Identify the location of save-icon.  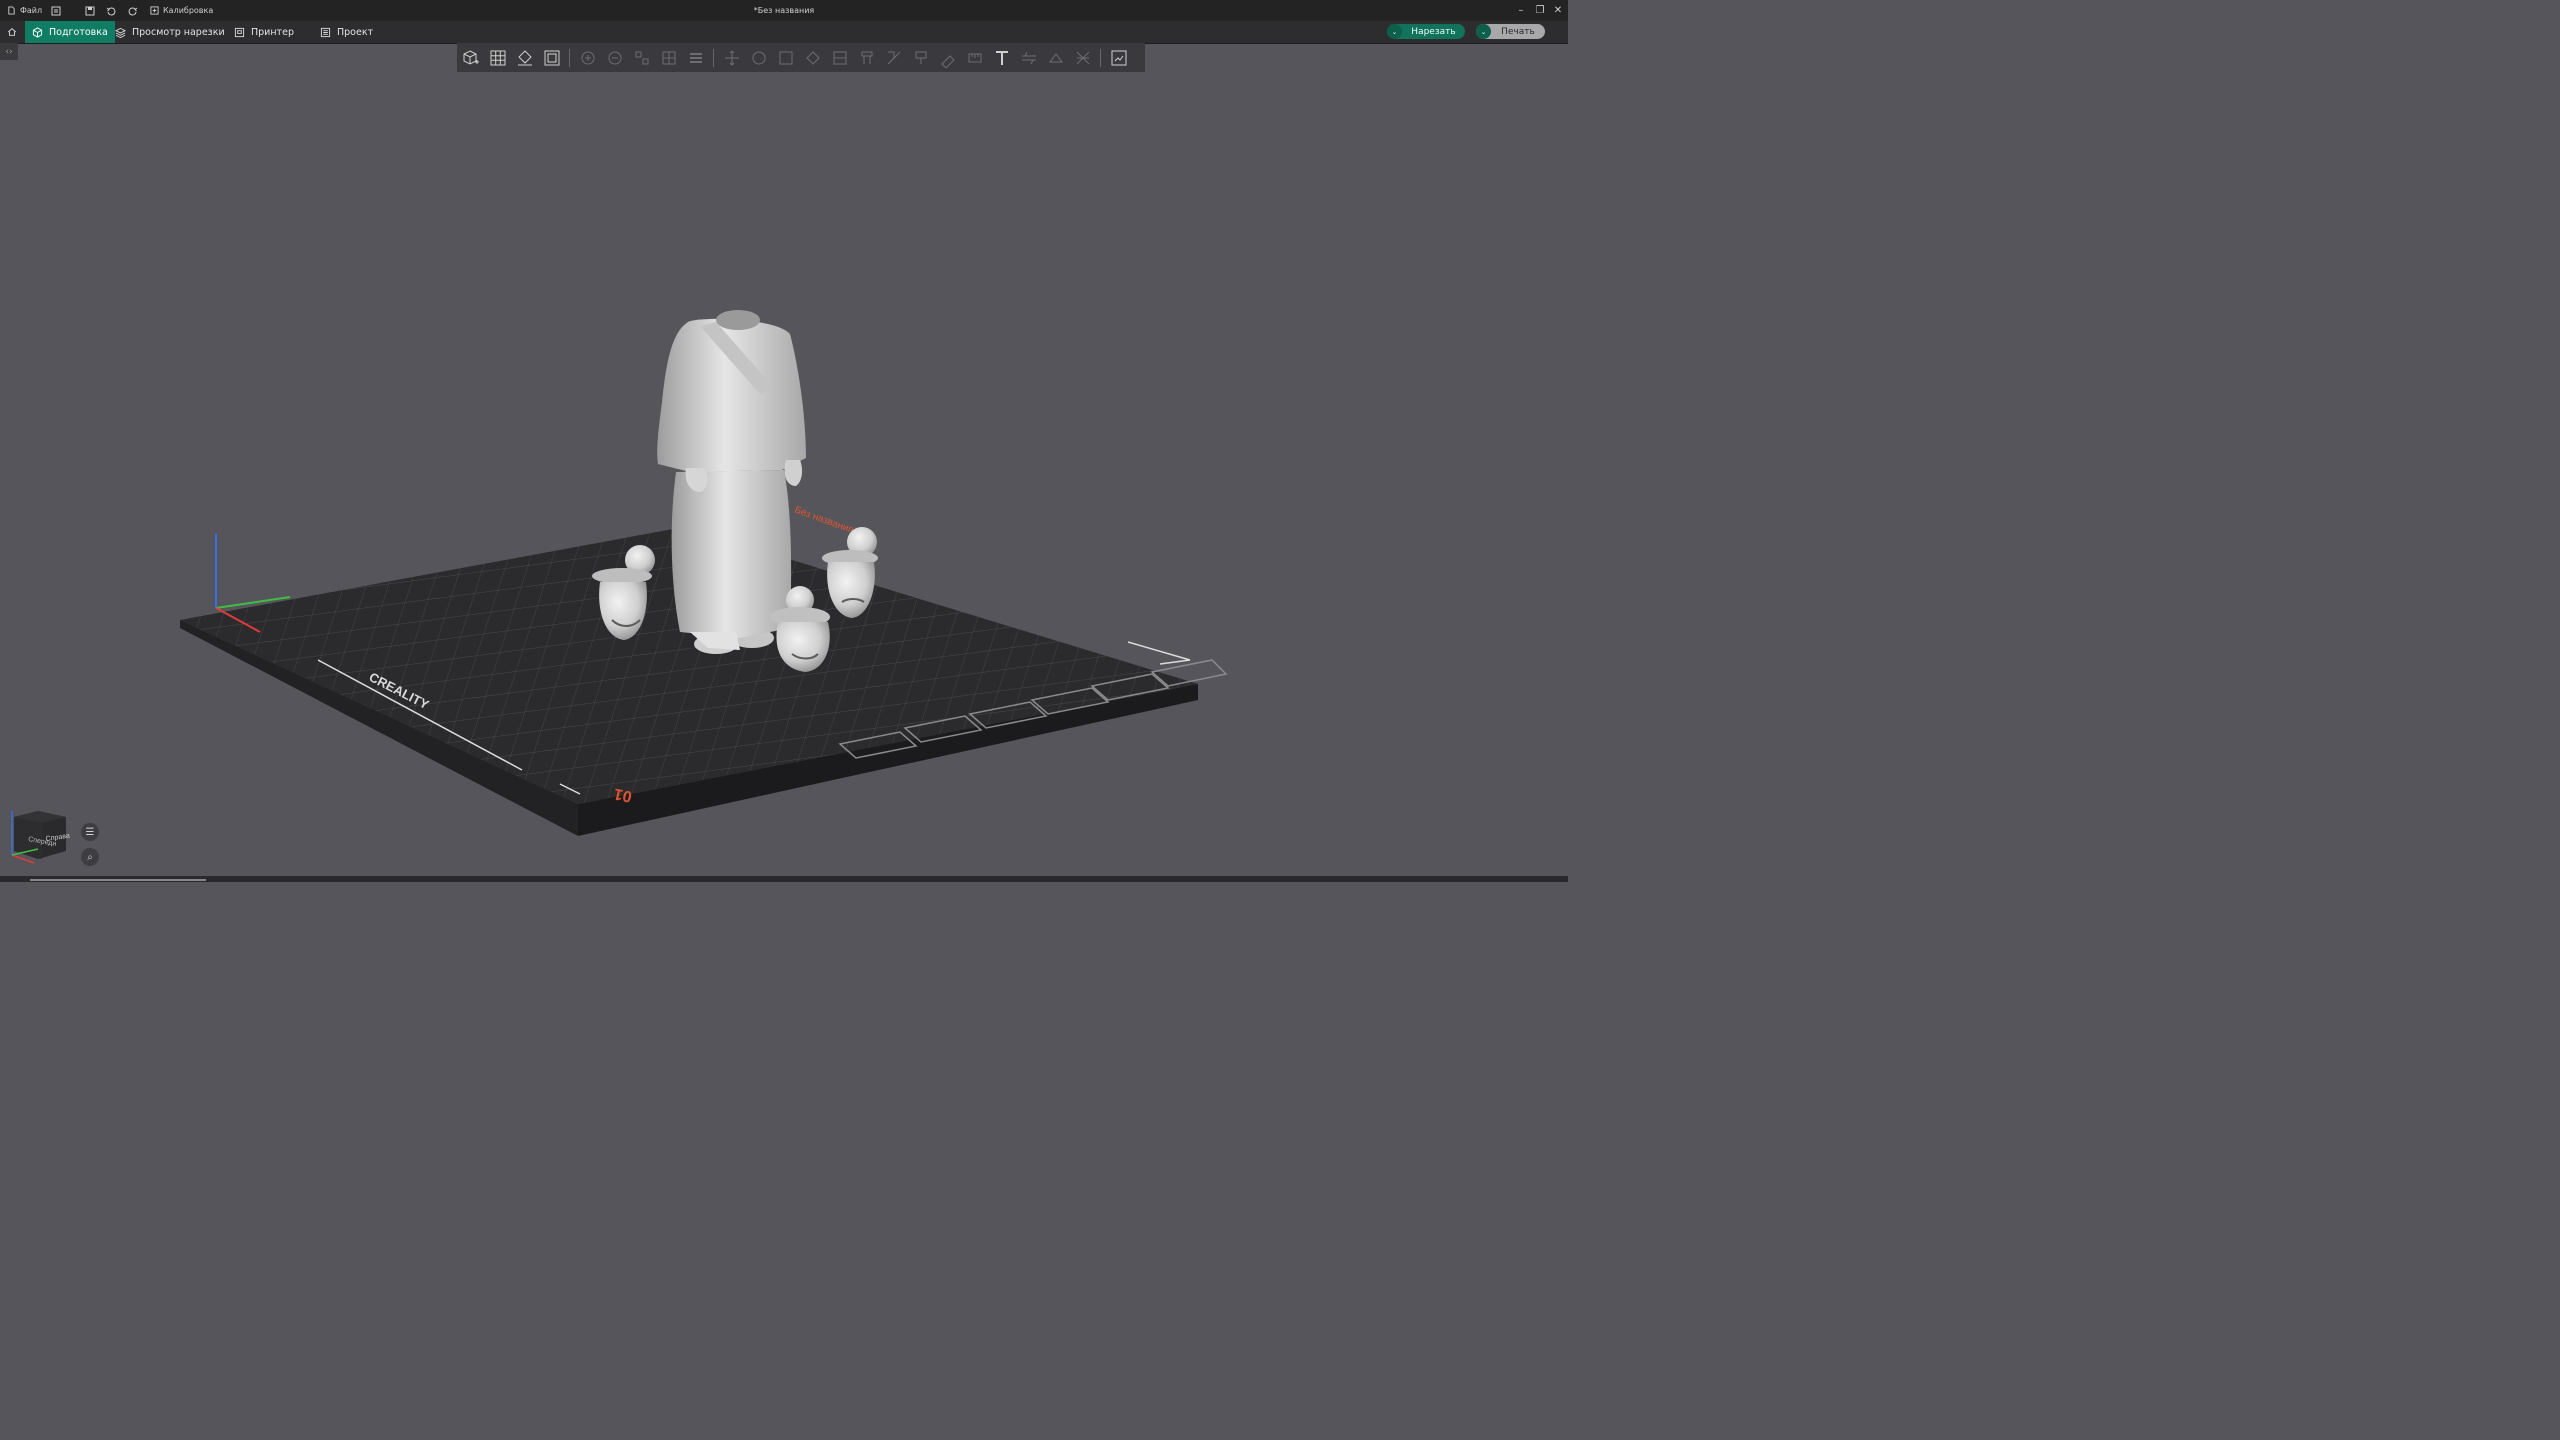
(90, 10).